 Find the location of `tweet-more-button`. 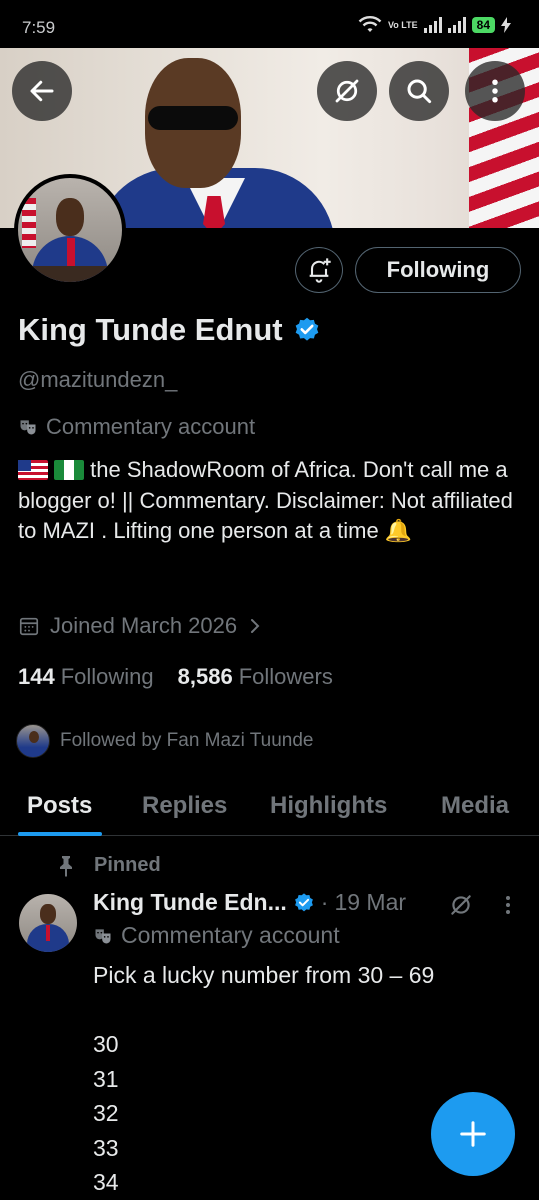

tweet-more-button is located at coordinates (508, 907).